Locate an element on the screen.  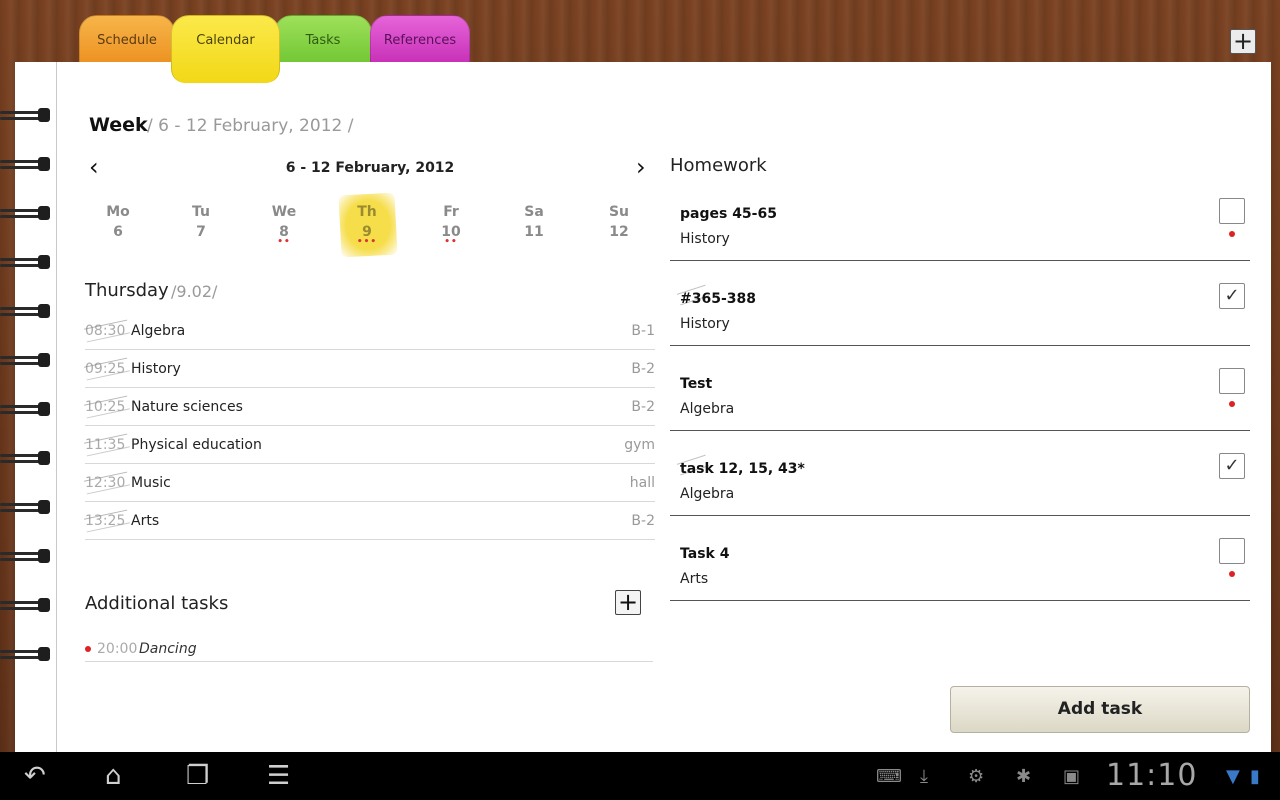
homework-item: #365-388 History ✓ is located at coordinates (960, 303).